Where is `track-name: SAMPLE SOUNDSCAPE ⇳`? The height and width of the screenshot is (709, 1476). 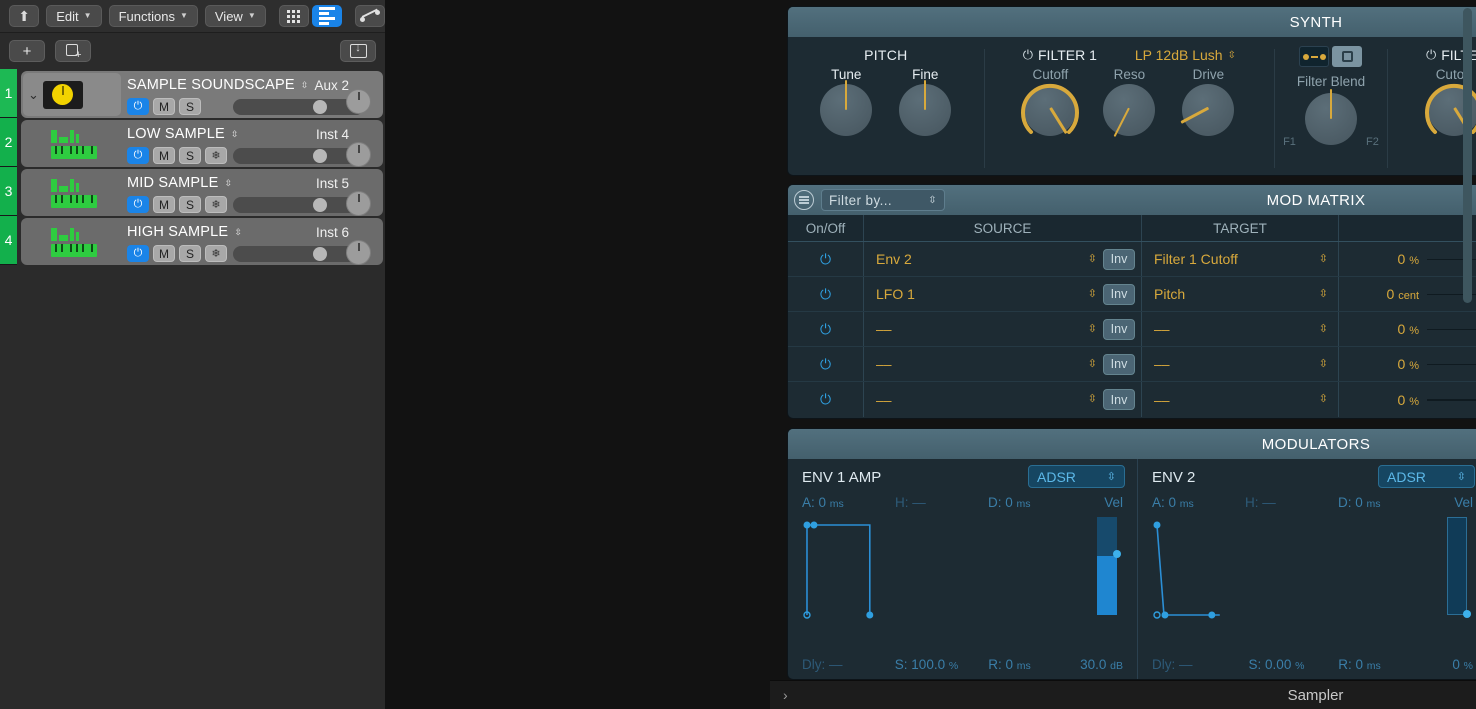
track-name: SAMPLE SOUNDSCAPE ⇳ is located at coordinates (218, 85).